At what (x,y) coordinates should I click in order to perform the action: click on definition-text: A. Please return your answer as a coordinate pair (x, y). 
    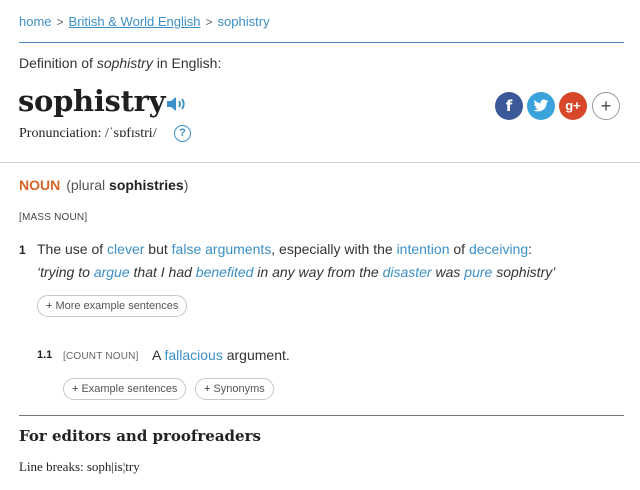
    Looking at the image, I should click on (158, 355).